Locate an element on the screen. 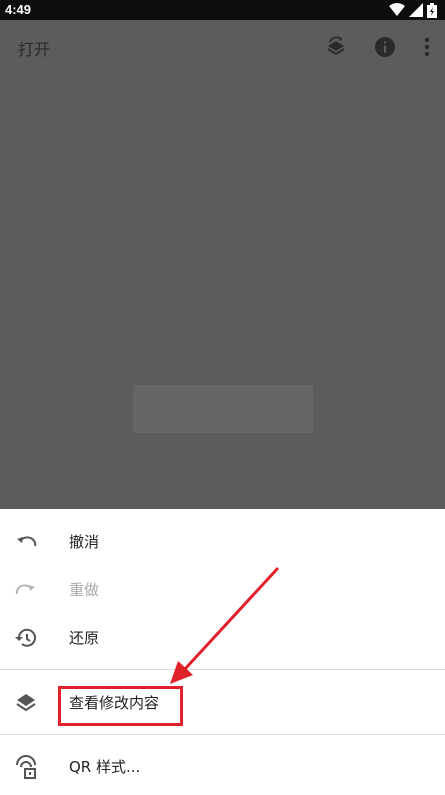 This screenshot has width=445, height=795. status-time: 4:49 is located at coordinates (18, 9).